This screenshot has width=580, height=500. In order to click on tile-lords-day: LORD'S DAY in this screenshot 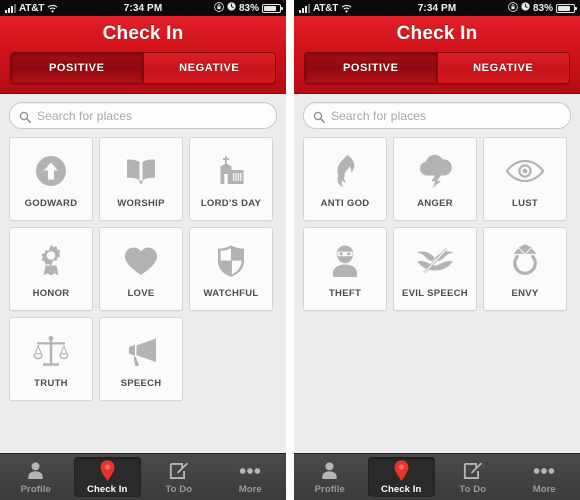, I will do `click(231, 179)`.